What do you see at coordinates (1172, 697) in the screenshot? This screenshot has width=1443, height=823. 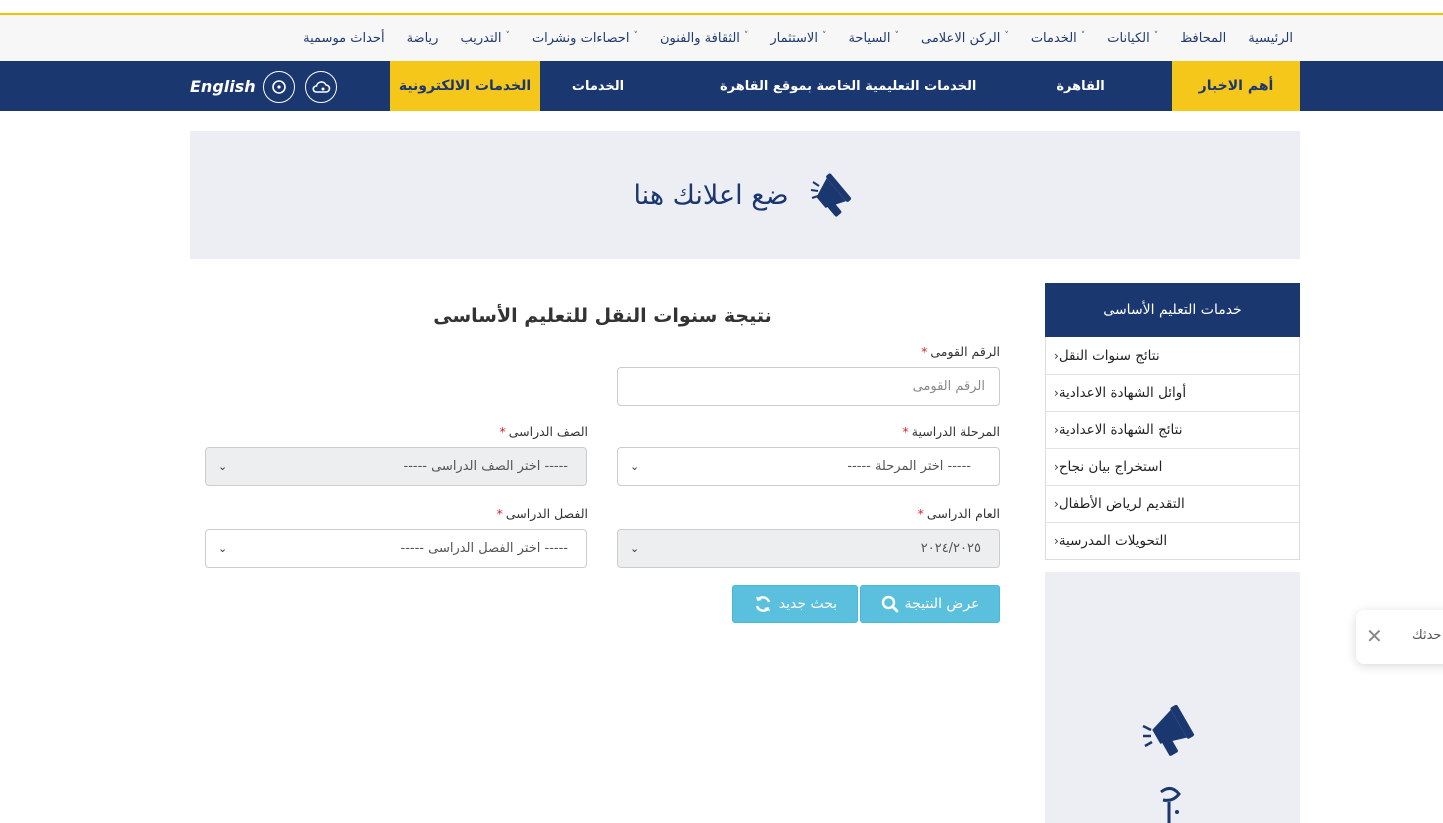 I see `side-ad-banner` at bounding box center [1172, 697].